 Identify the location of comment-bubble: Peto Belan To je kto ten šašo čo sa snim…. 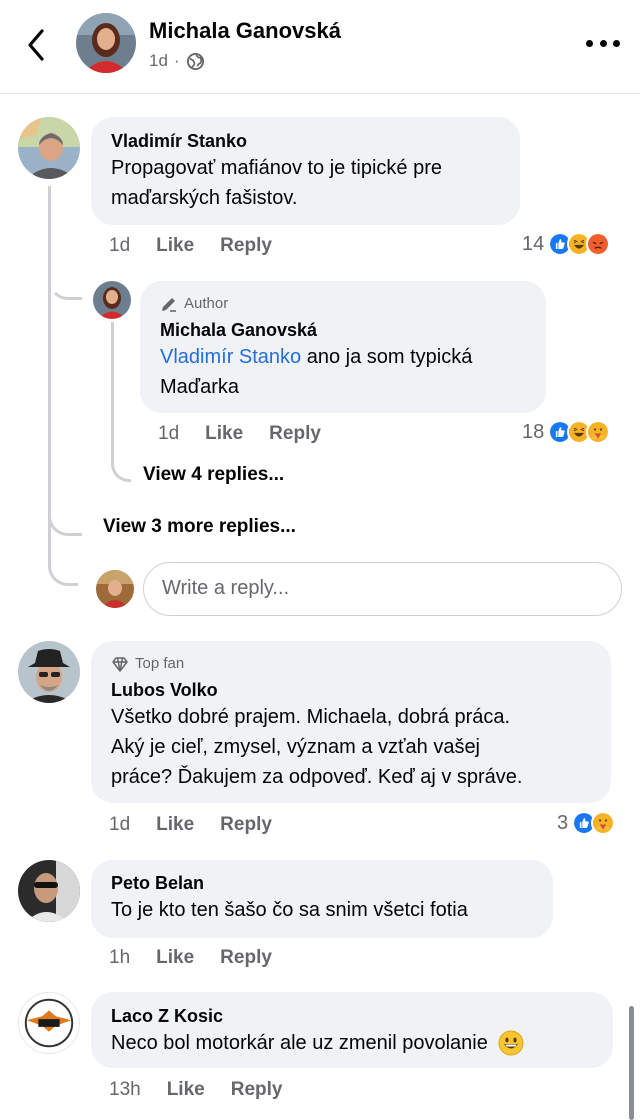
(322, 899).